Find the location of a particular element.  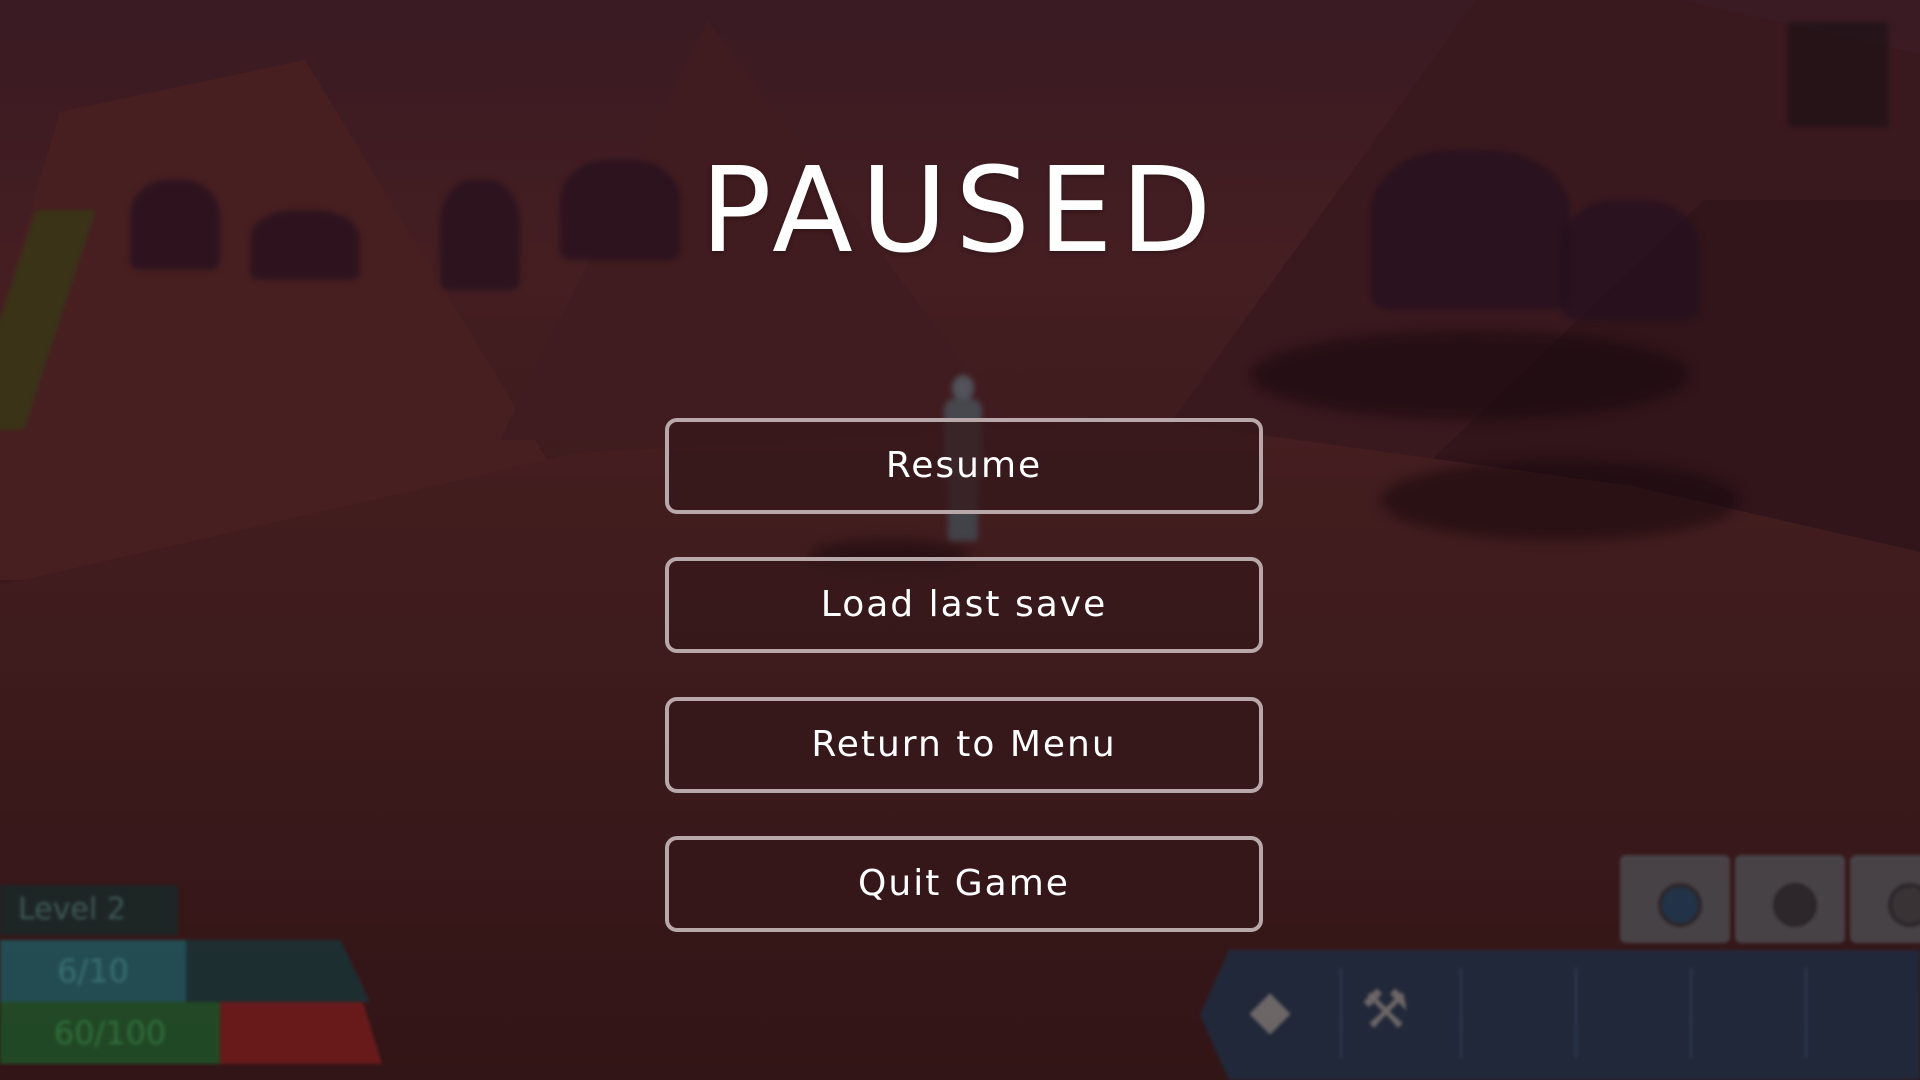

tool-slot-extra is located at coordinates (1885, 899).